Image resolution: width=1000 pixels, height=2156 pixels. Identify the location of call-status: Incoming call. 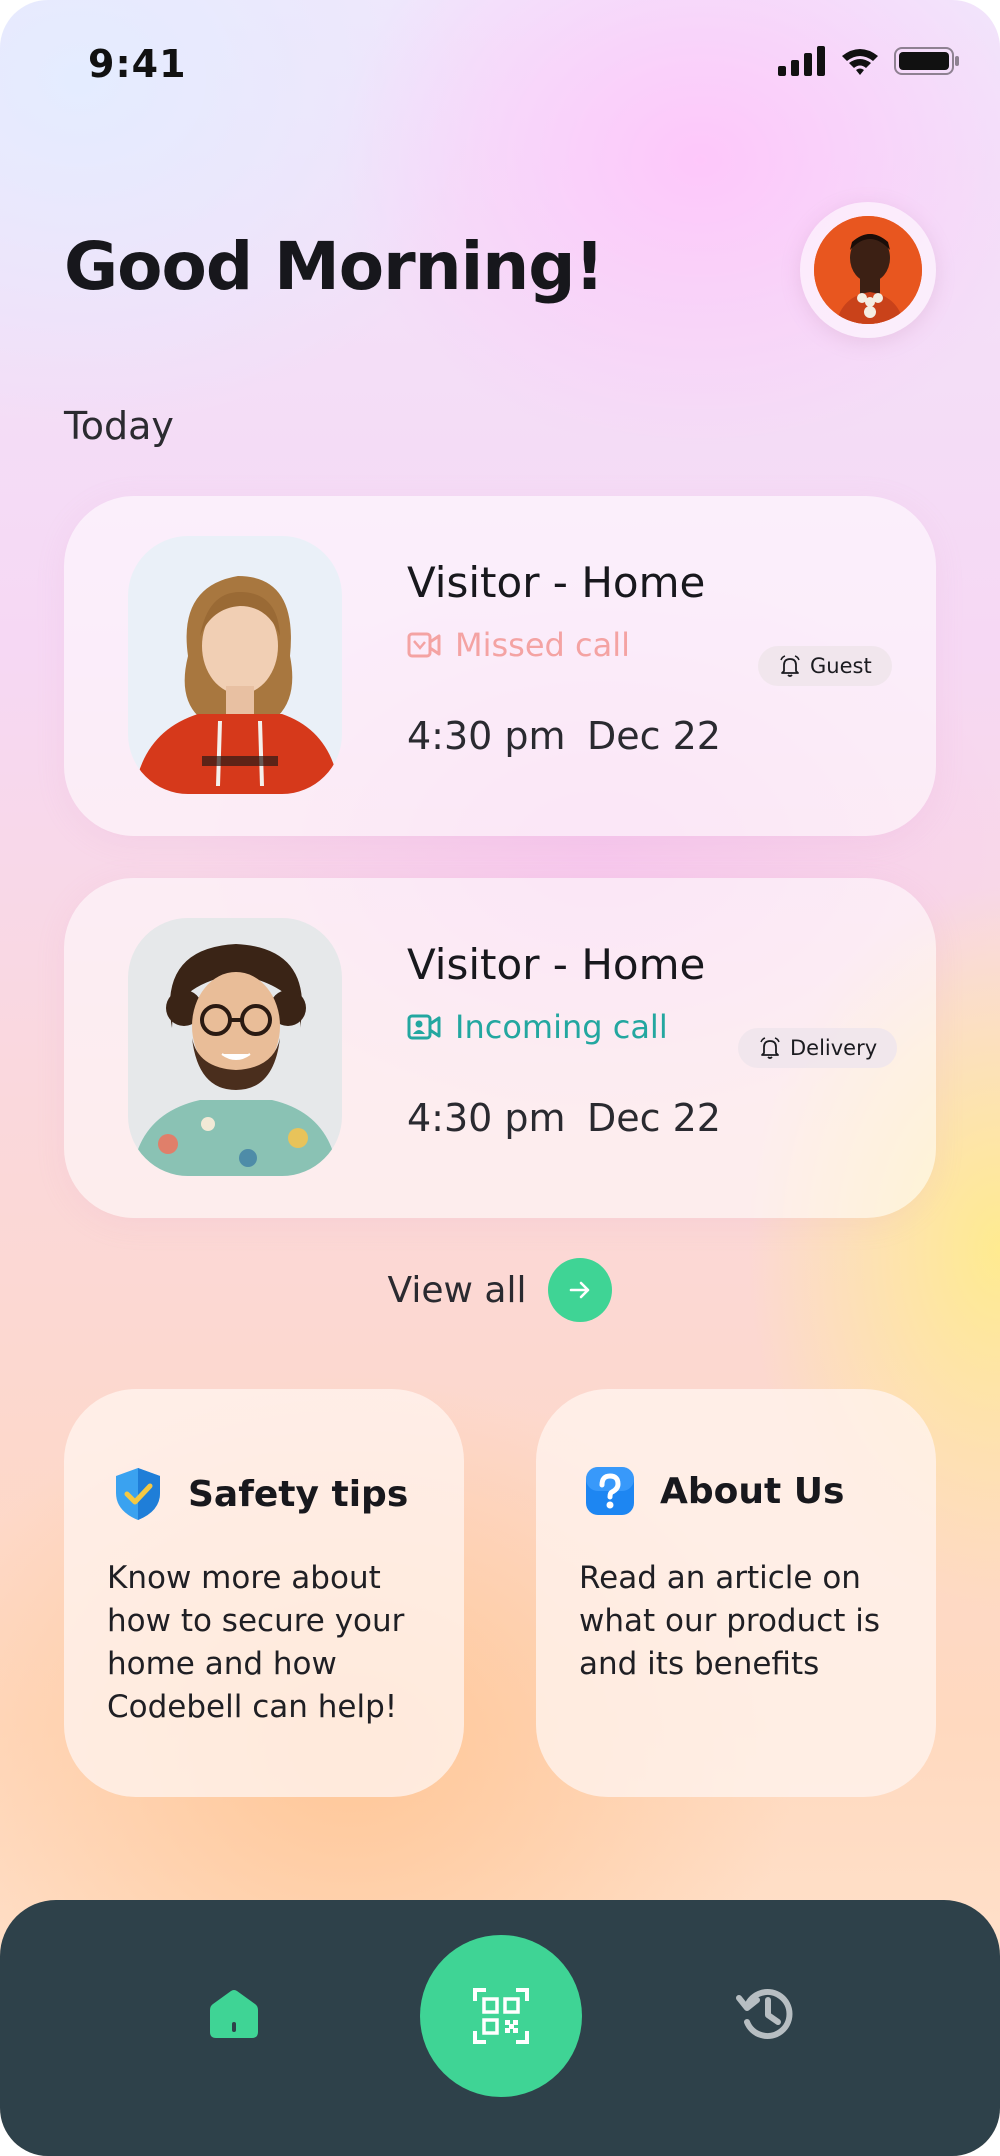
(537, 1027).